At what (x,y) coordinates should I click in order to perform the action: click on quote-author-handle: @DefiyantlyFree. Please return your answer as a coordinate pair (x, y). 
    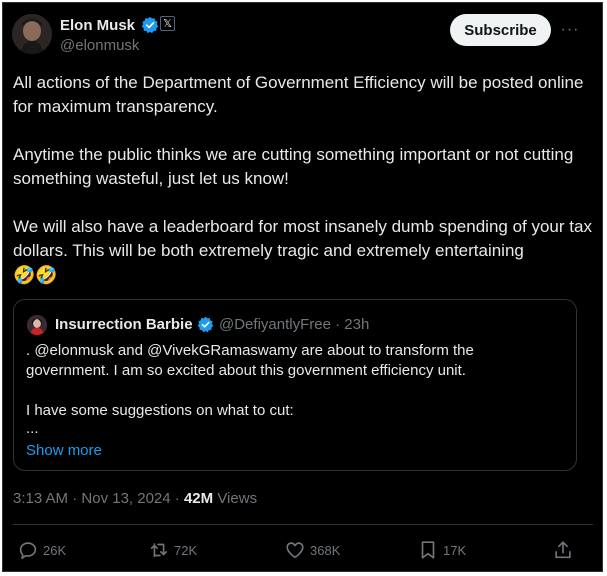
    Looking at the image, I should click on (275, 324).